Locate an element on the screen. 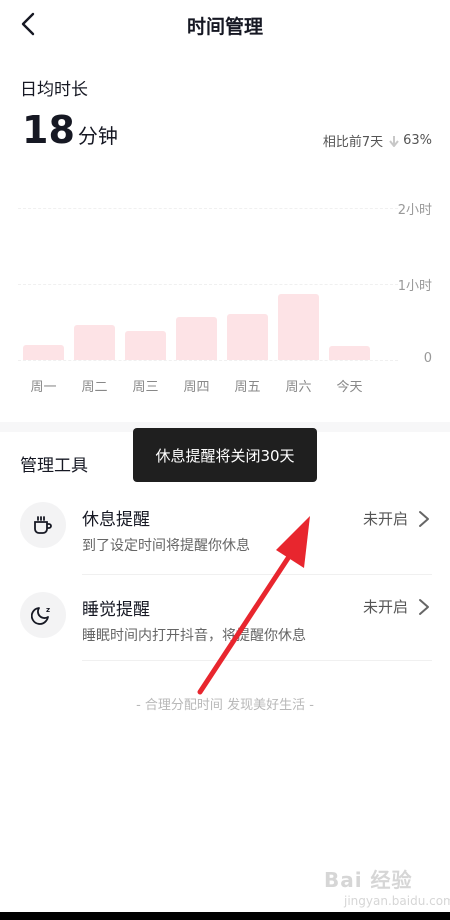 Image resolution: width=450 pixels, height=920 pixels. daily-duration: 18 分钟 is located at coordinates (70, 130).